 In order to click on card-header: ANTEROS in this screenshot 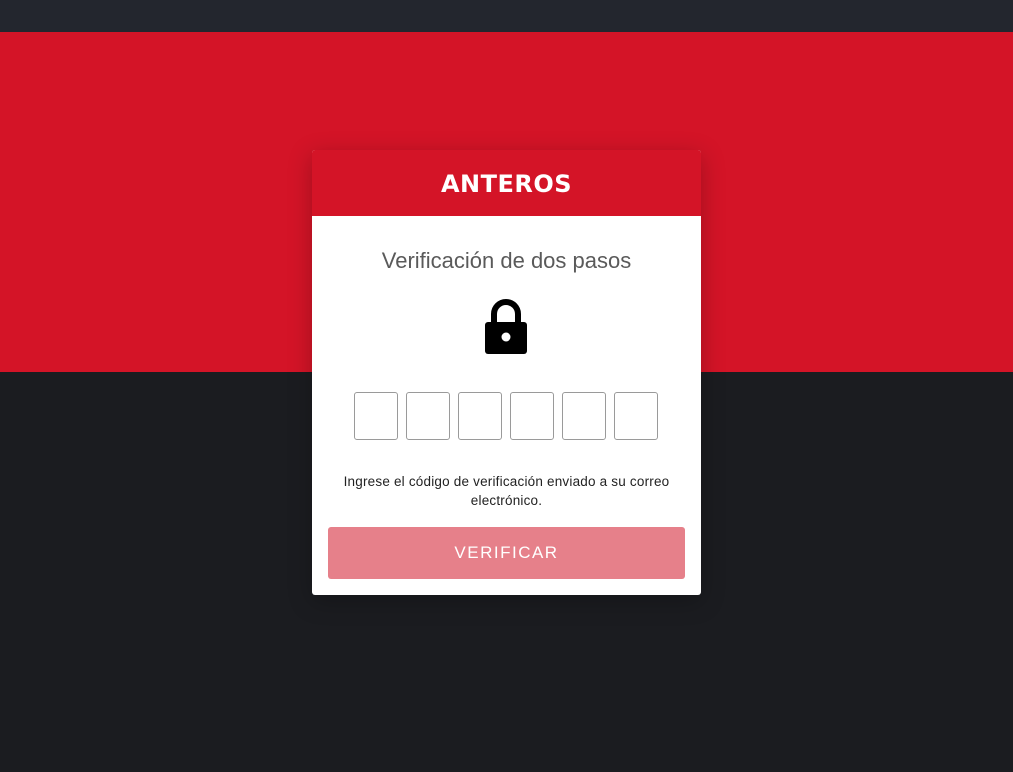, I will do `click(506, 183)`.